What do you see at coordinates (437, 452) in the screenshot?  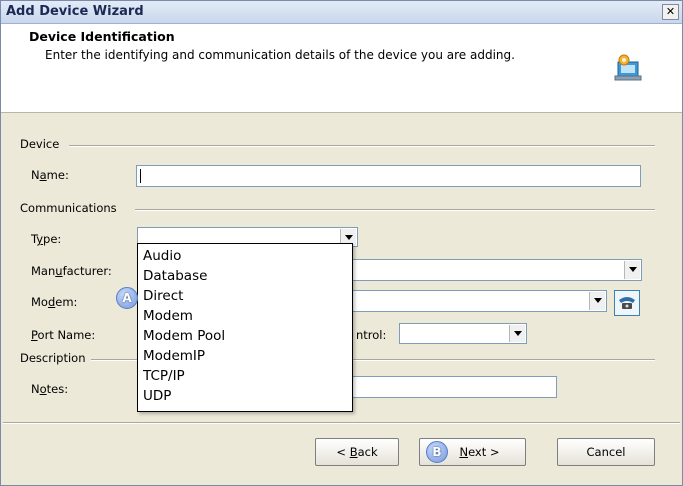 I see `callout-b-badge: B` at bounding box center [437, 452].